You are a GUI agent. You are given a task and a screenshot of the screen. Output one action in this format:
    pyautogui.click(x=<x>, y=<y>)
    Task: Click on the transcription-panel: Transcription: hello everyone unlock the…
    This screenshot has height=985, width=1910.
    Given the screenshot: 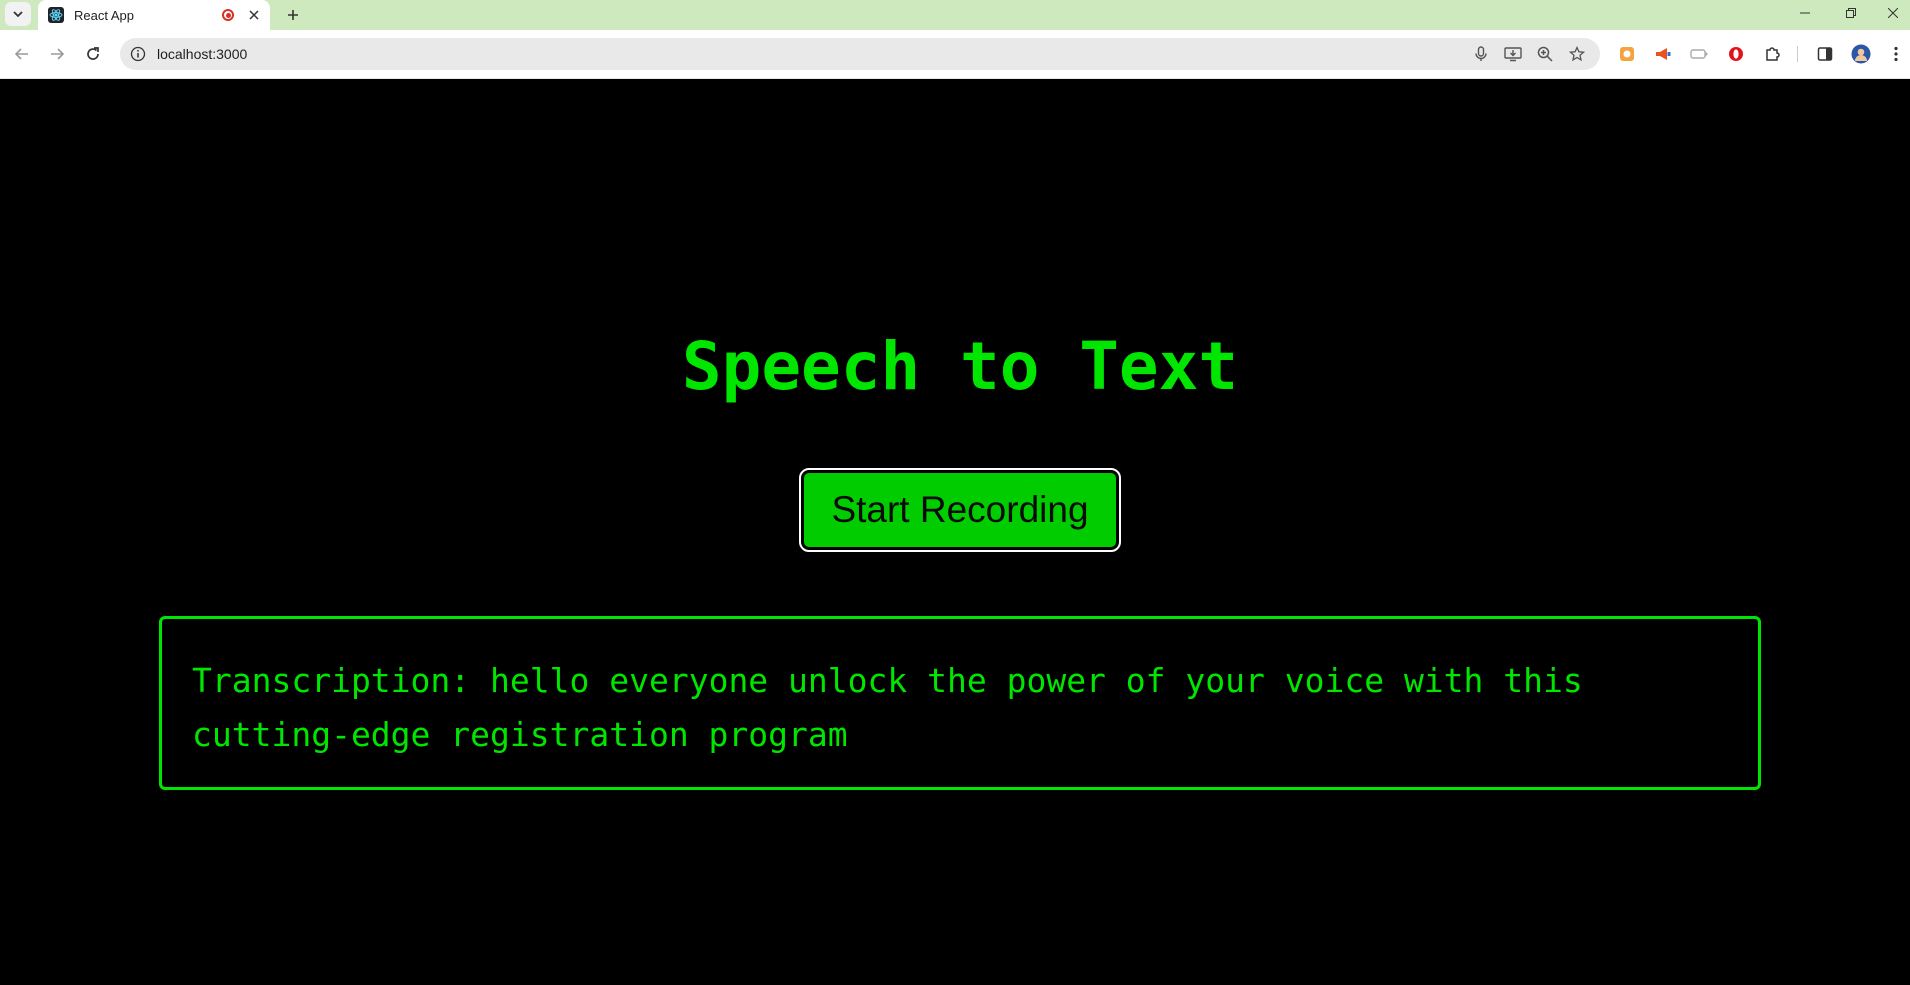 What is the action you would take?
    pyautogui.click(x=960, y=703)
    